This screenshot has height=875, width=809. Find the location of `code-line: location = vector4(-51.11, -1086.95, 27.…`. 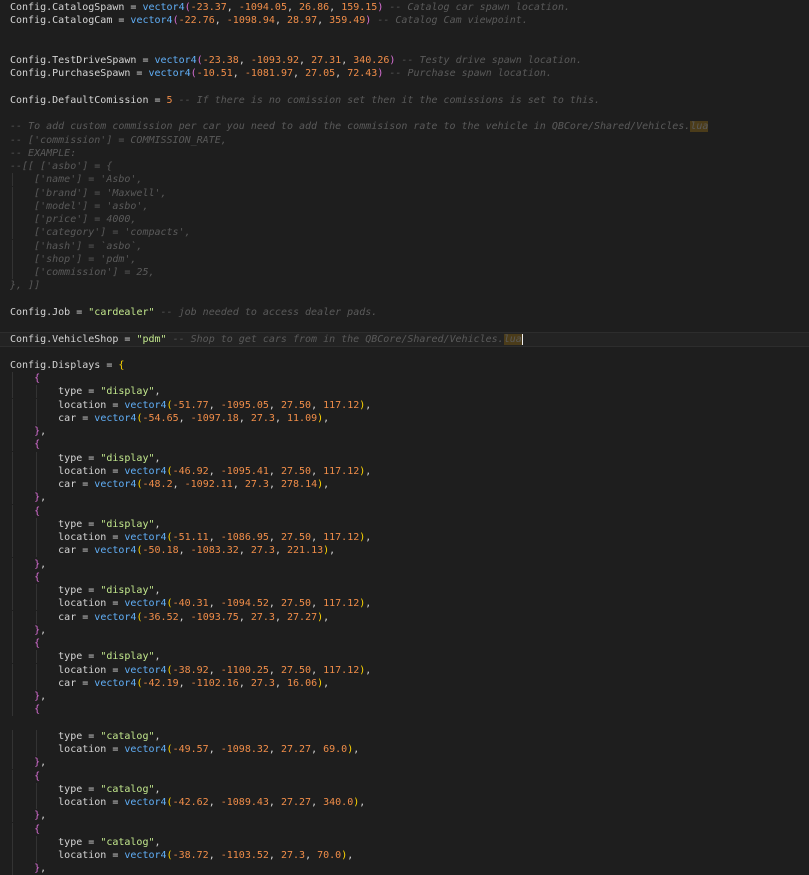

code-line: location = vector4(-51.11, -1086.95, 27.… is located at coordinates (404, 537).